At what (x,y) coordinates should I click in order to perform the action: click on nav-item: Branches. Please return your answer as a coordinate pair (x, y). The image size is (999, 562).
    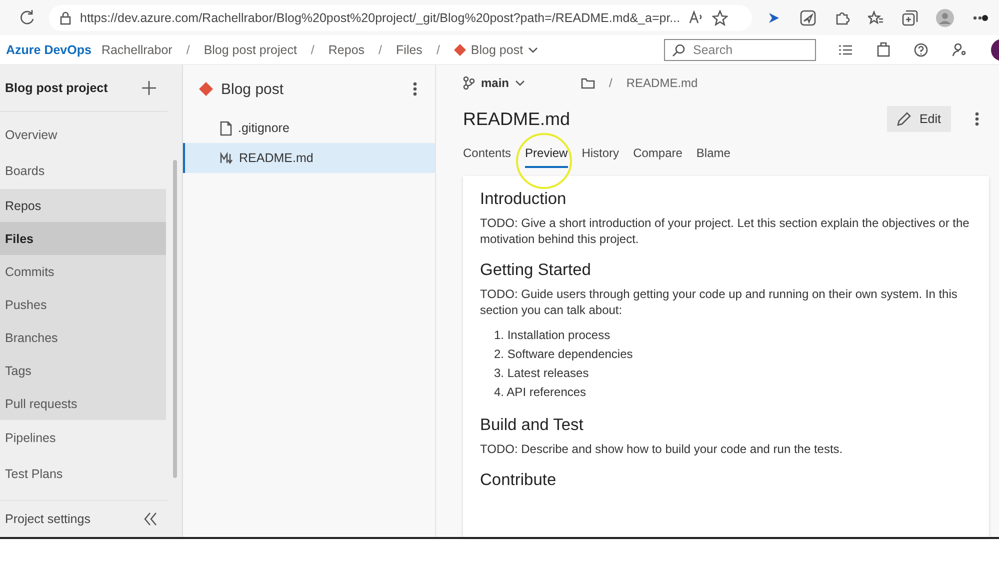
    Looking at the image, I should click on (83, 337).